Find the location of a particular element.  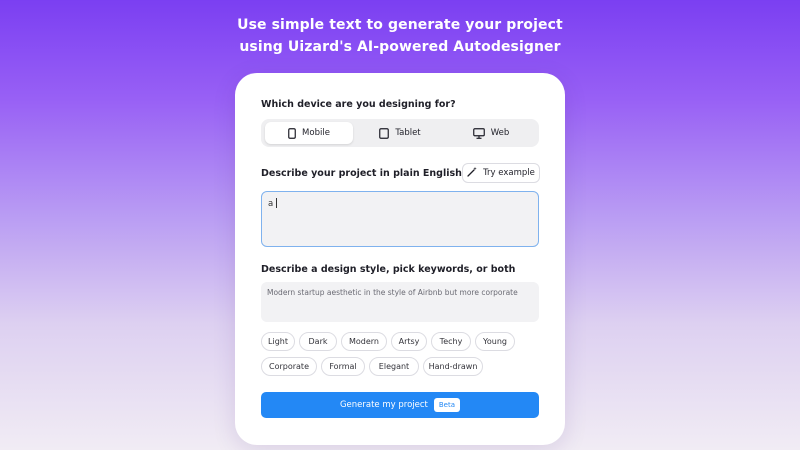

try-example-button: Try example is located at coordinates (501, 173).